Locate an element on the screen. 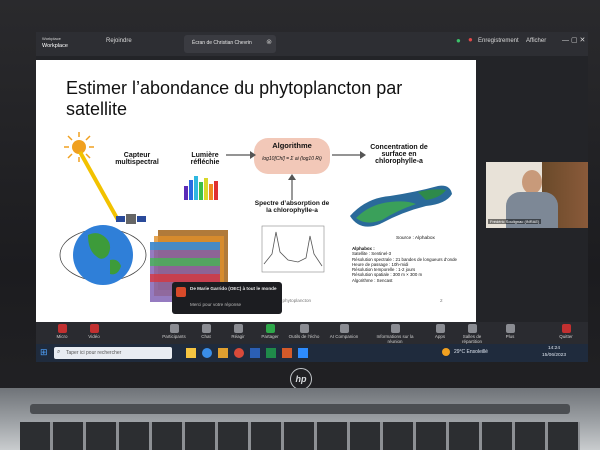 The height and width of the screenshot is (450, 600). window-controls-icon: — ▢ ✕ is located at coordinates (573, 40).